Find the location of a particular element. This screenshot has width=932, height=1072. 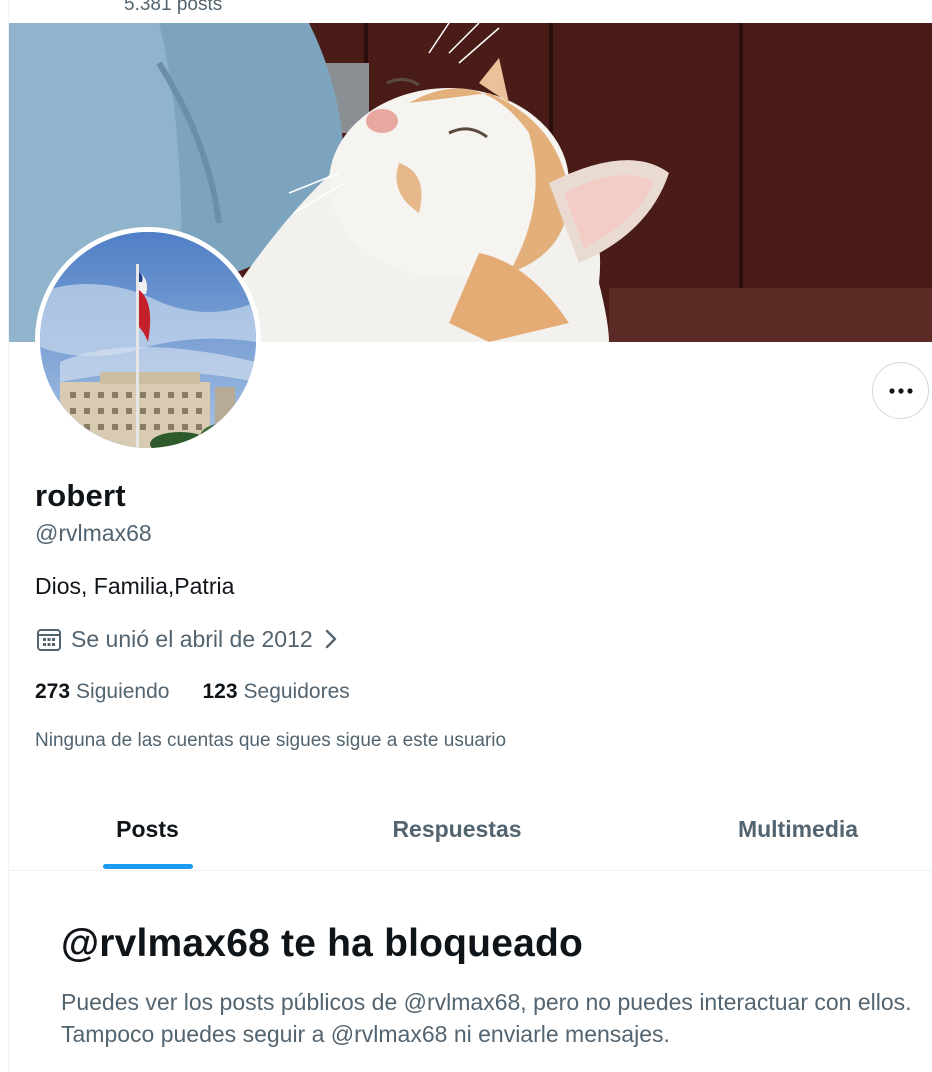

followers-count: 123 is located at coordinates (220, 691).